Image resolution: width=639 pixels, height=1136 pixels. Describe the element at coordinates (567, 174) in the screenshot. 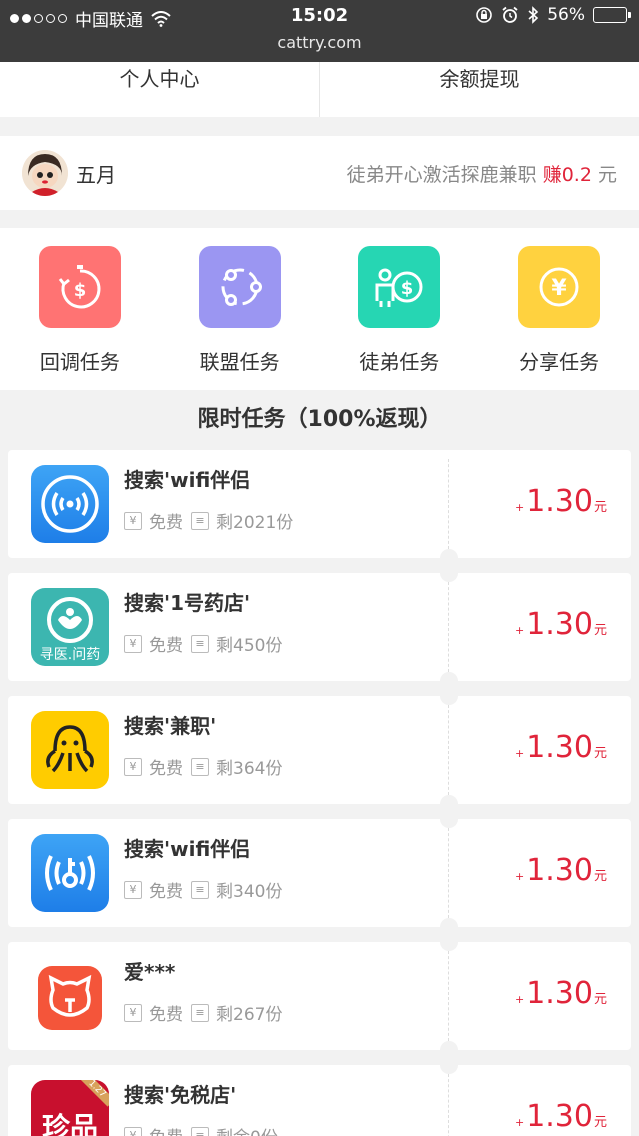

I see `earn-amount: 赚0.2` at that location.